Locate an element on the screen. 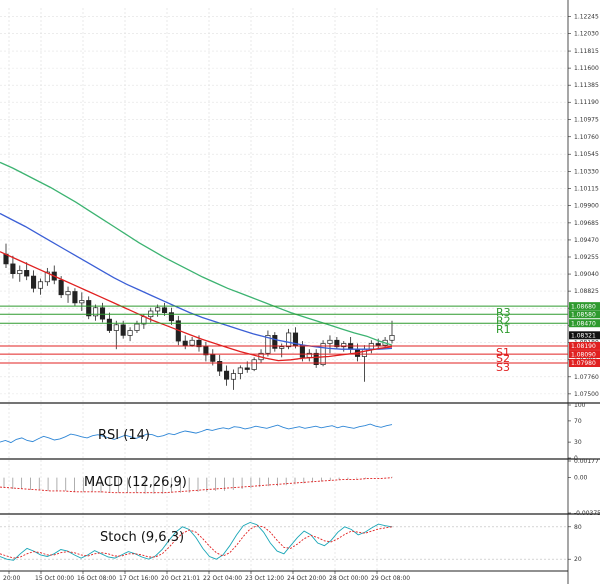 The width and height of the screenshot is (600, 584). rsi-tick-label: 70 is located at coordinates (578, 421).